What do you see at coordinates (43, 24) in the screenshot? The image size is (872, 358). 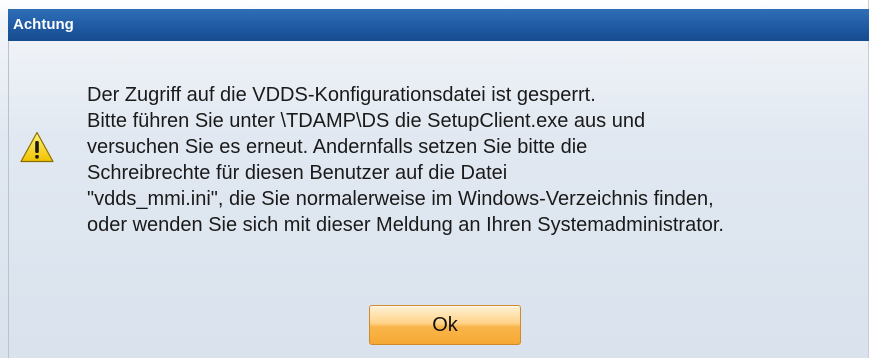 I see `dialog-title: Achtung` at bounding box center [43, 24].